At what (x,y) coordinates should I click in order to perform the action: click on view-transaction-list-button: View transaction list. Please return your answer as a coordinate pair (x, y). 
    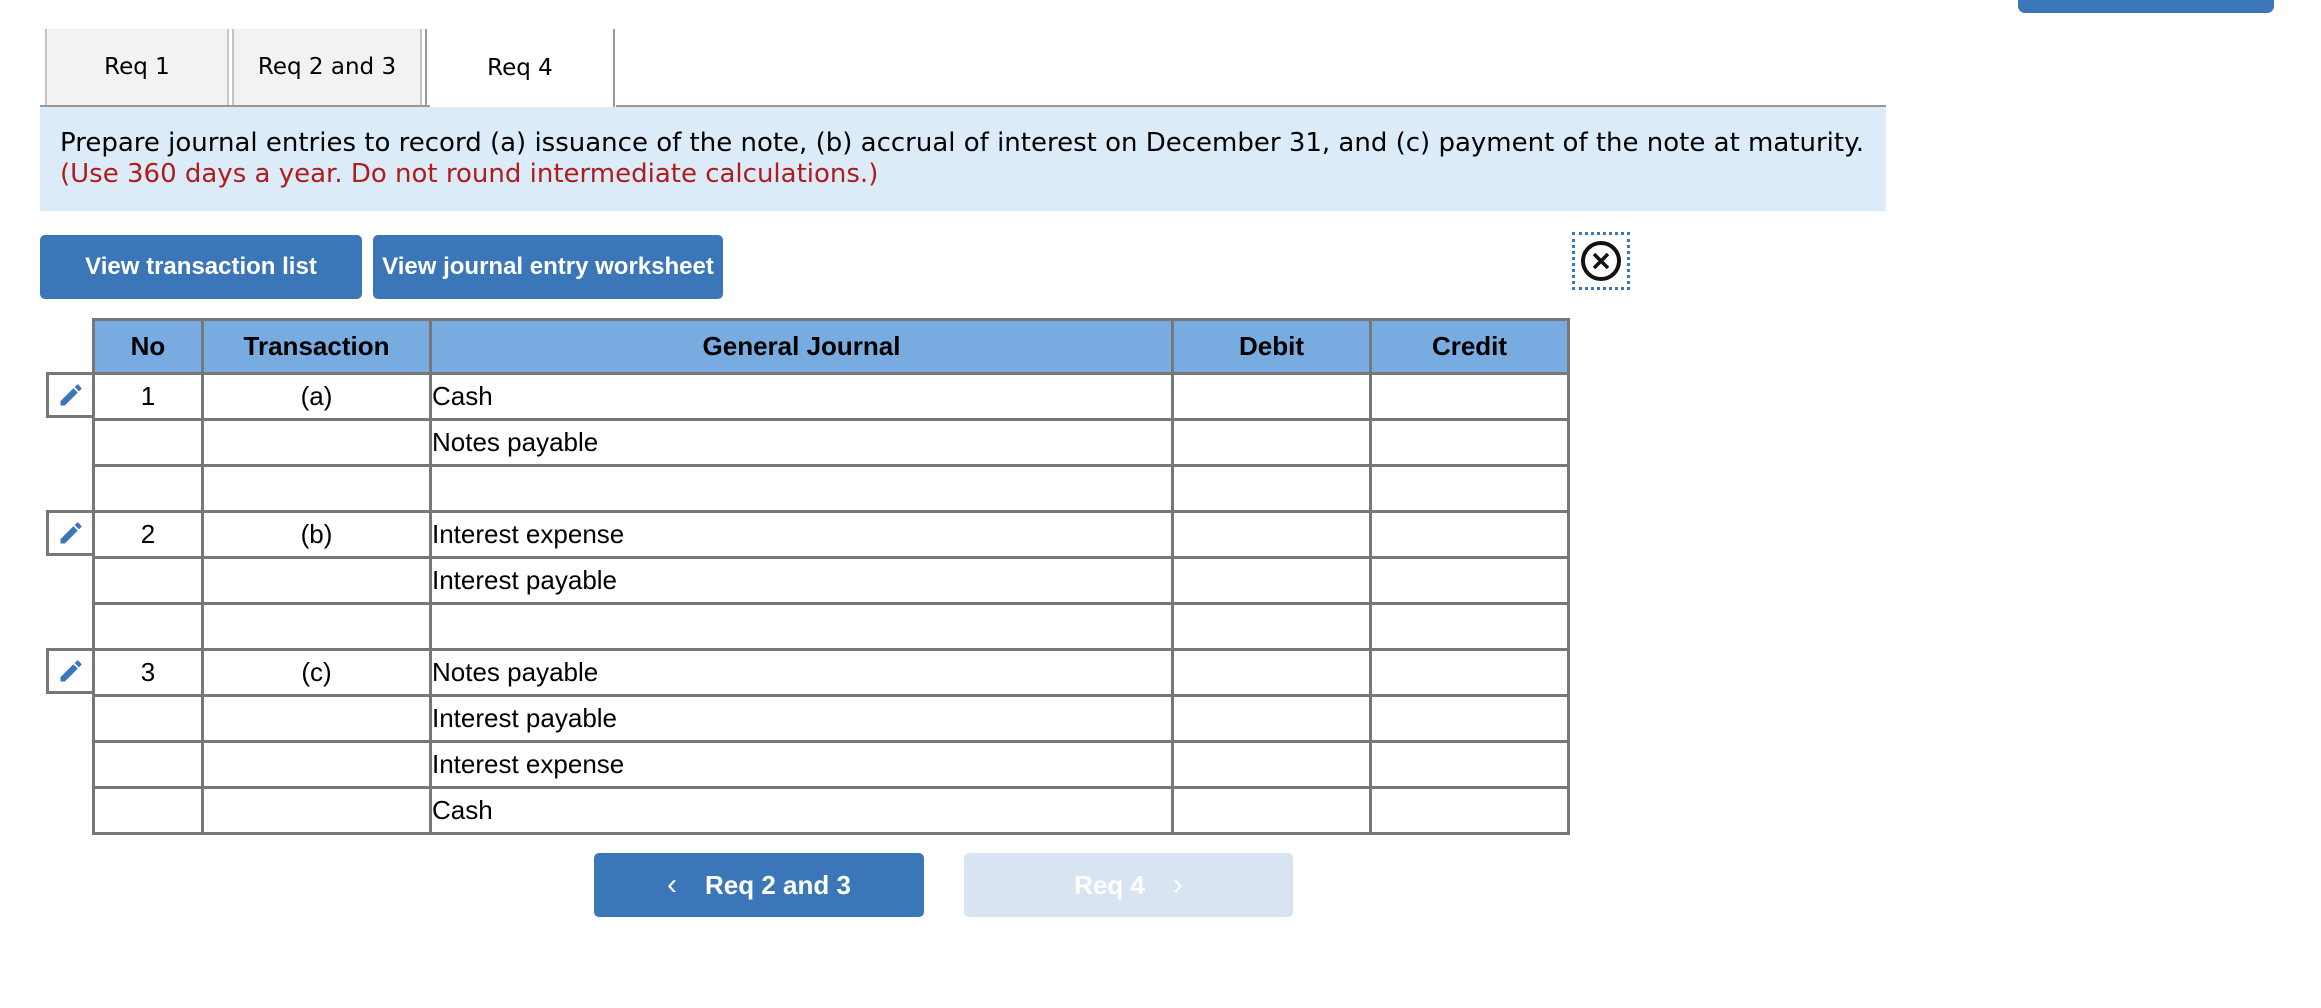
    Looking at the image, I should click on (201, 267).